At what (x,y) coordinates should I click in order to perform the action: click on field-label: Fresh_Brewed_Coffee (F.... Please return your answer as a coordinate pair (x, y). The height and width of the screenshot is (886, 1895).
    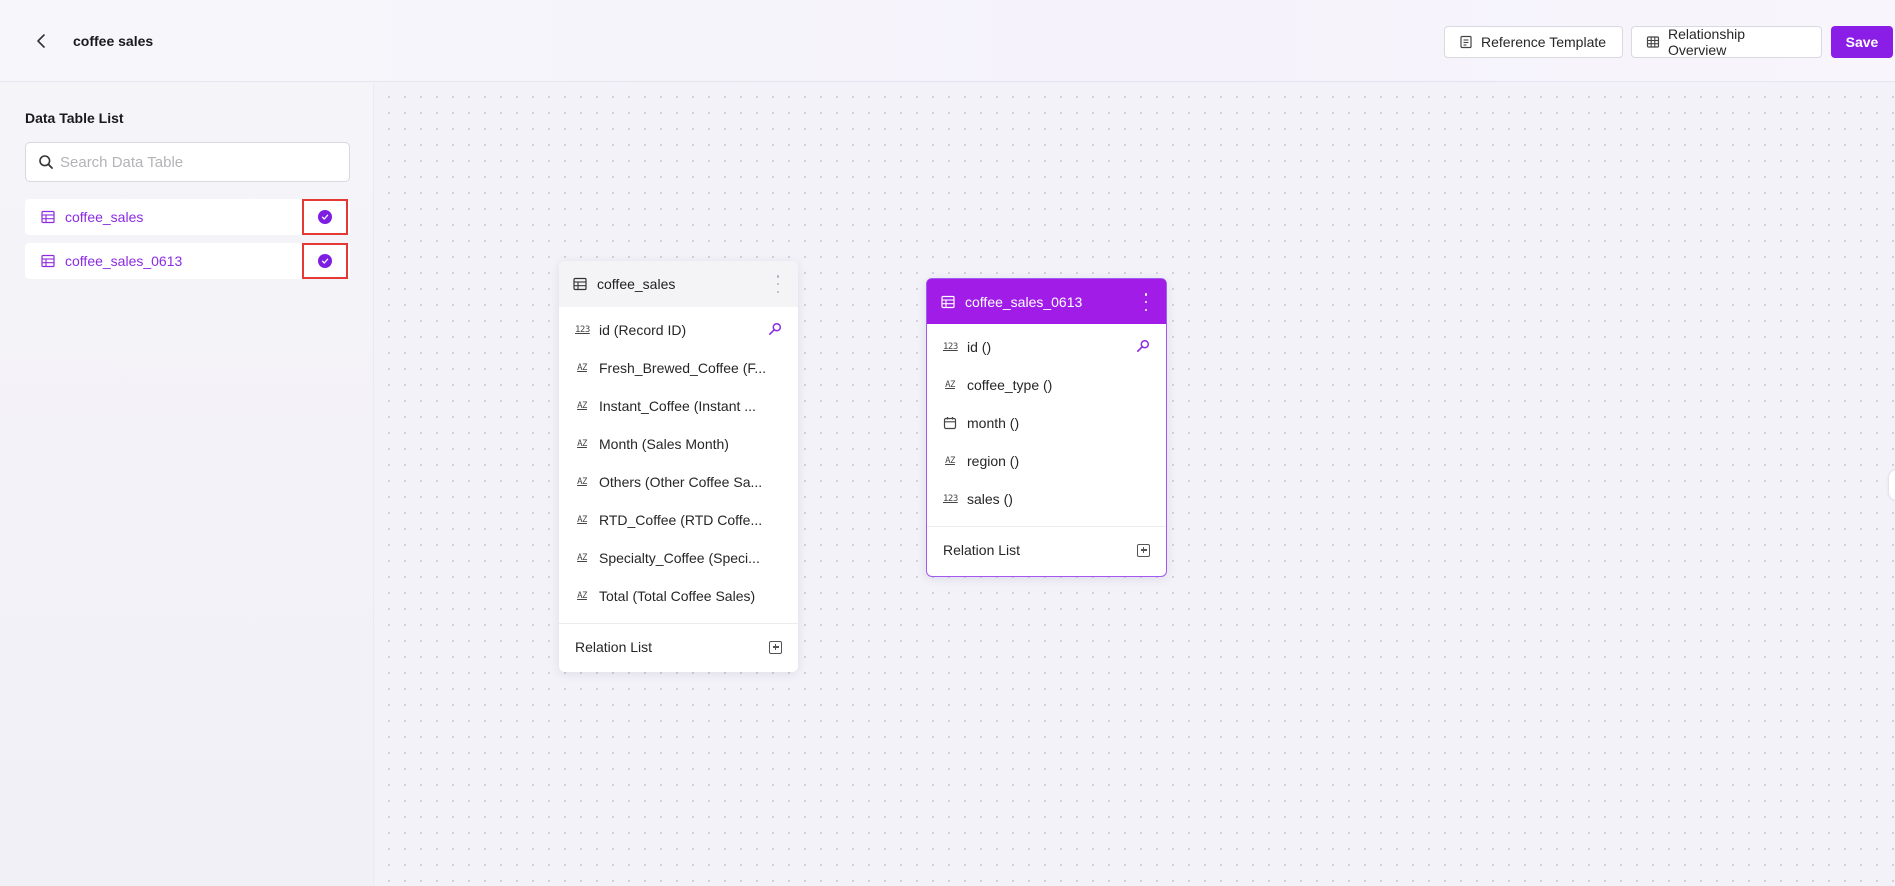
    Looking at the image, I should click on (683, 368).